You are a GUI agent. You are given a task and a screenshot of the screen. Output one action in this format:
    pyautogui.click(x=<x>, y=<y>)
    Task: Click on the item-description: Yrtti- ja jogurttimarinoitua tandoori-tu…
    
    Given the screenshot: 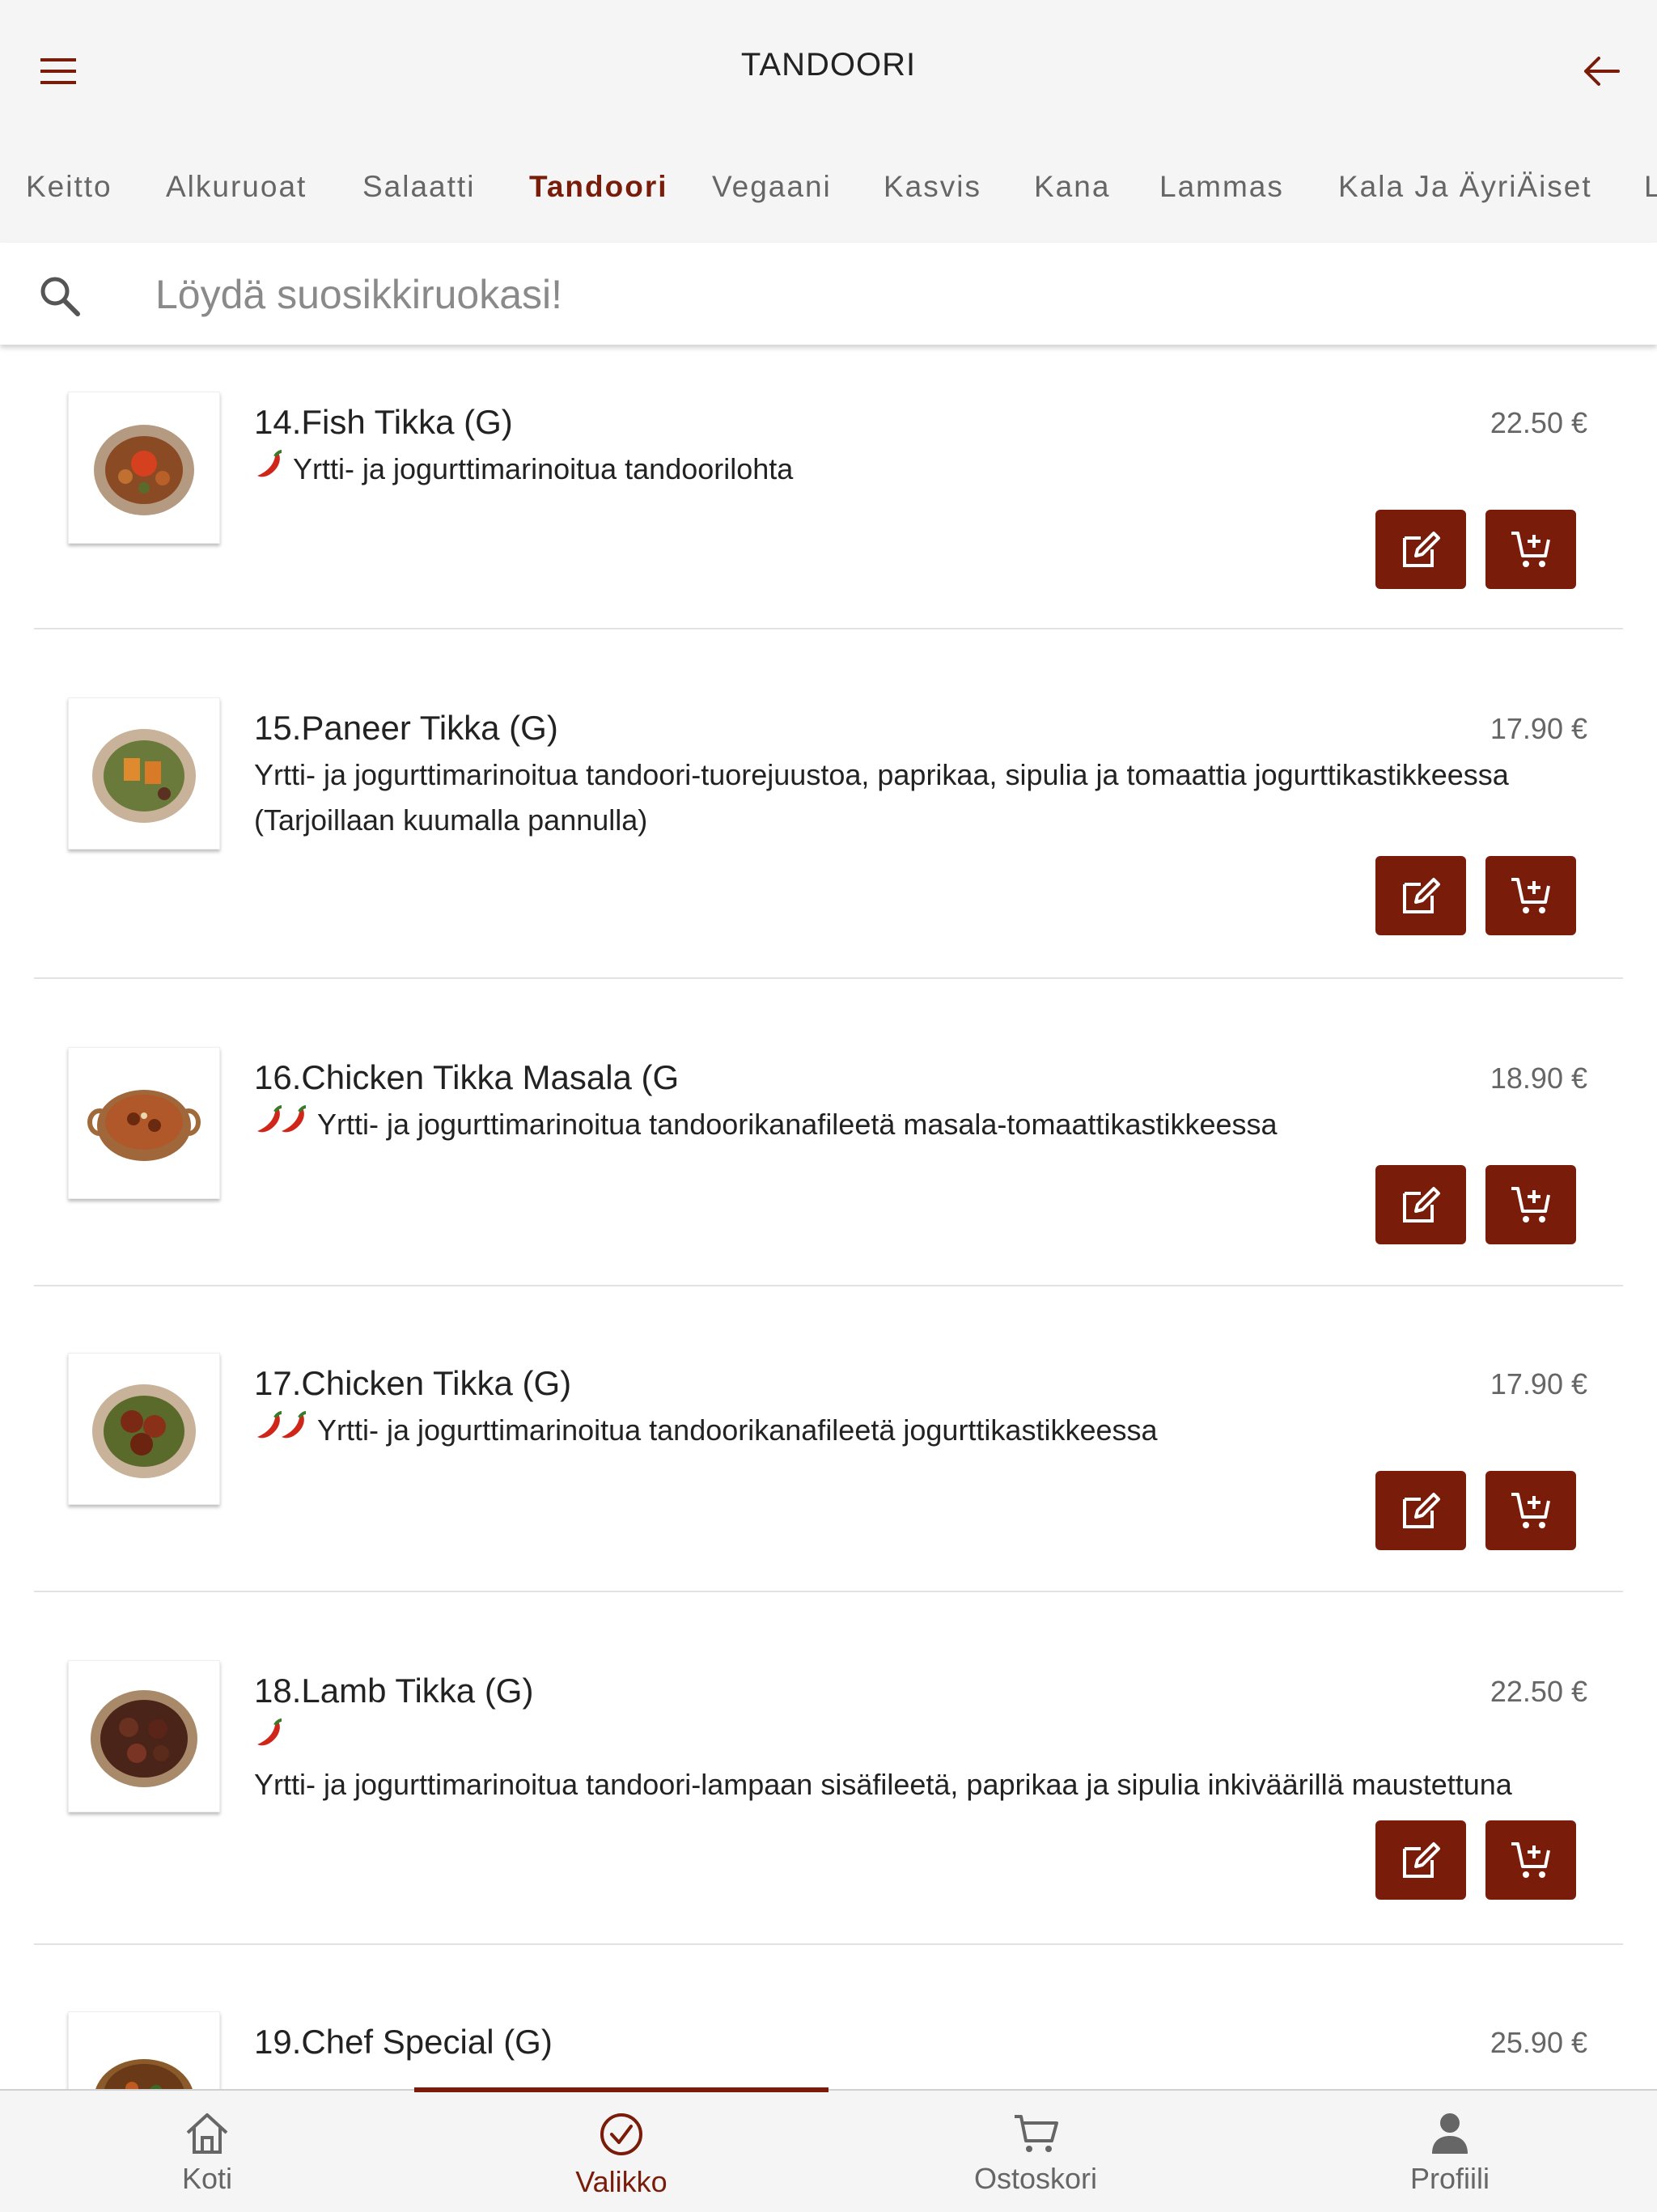 What is the action you would take?
    pyautogui.click(x=881, y=797)
    